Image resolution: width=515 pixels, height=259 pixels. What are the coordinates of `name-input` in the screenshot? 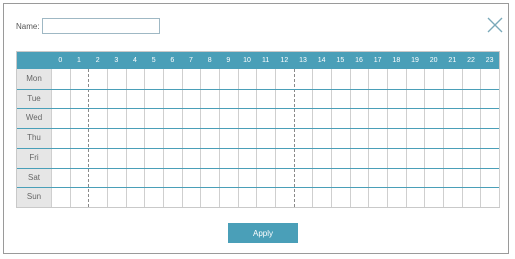 It's located at (100, 26).